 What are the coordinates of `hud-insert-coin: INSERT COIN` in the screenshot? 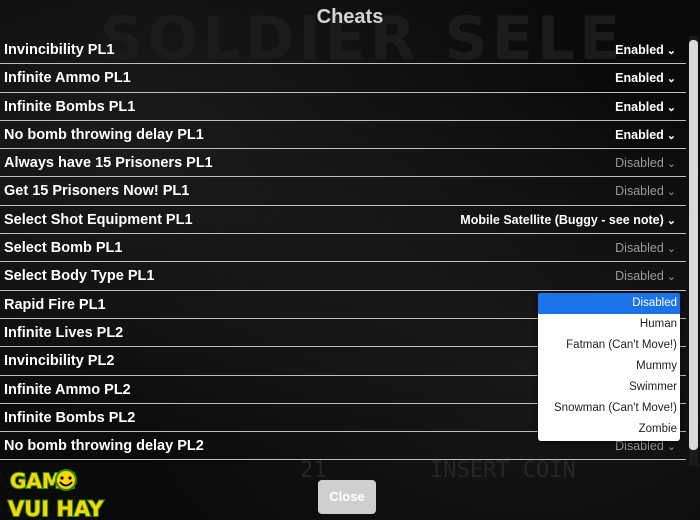 It's located at (503, 470).